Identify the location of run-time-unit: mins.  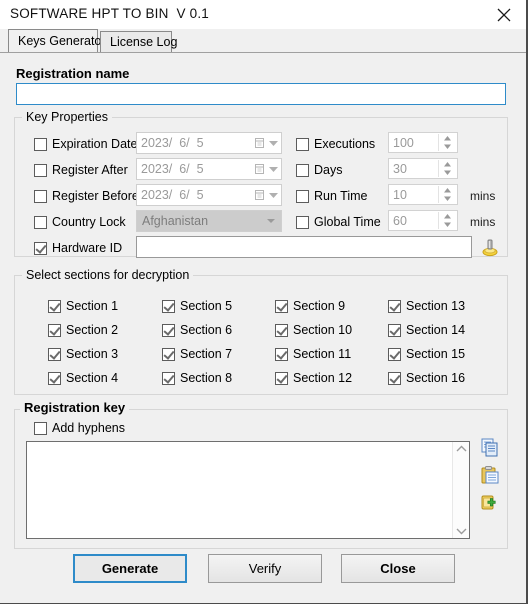
(483, 196).